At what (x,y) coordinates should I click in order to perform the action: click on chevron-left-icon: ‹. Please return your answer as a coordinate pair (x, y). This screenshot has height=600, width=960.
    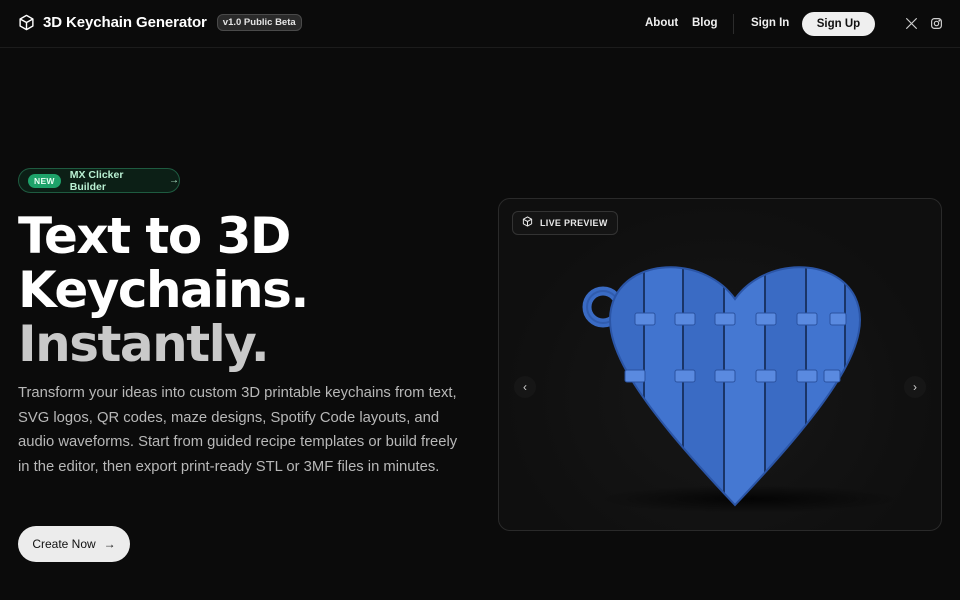
    Looking at the image, I should click on (525, 387).